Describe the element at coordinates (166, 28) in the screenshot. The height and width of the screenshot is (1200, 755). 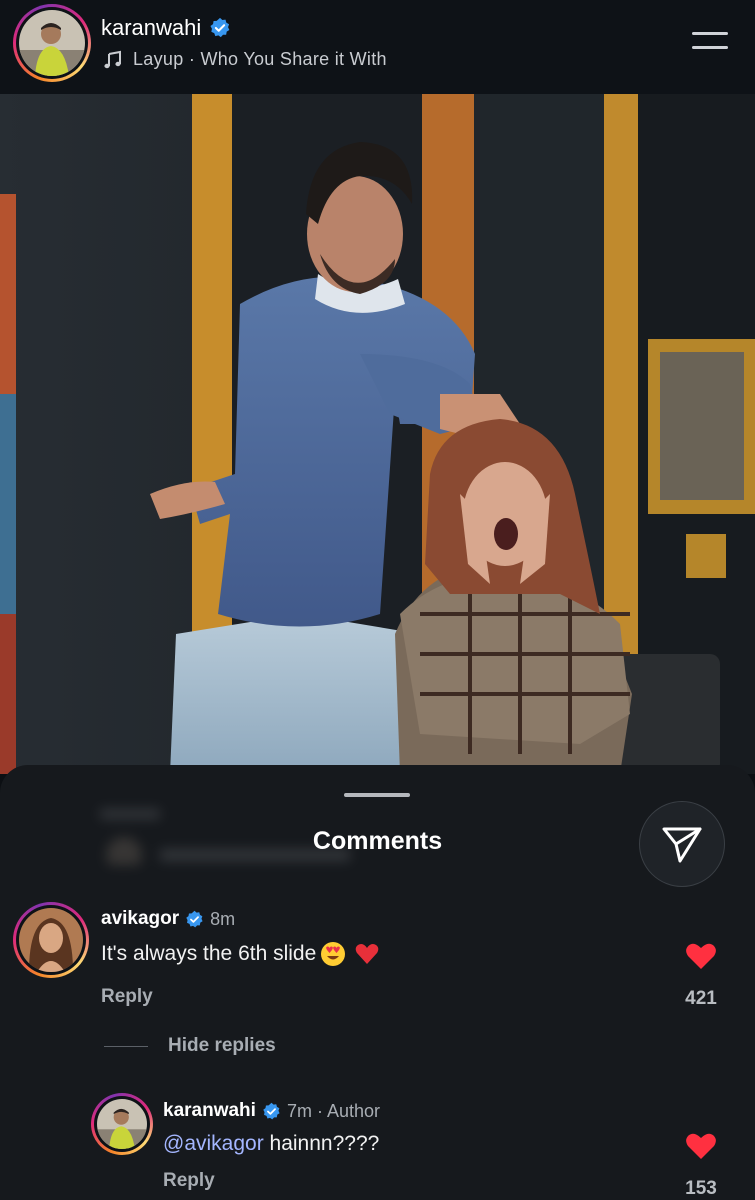
I see `author-username: karanwahi` at that location.